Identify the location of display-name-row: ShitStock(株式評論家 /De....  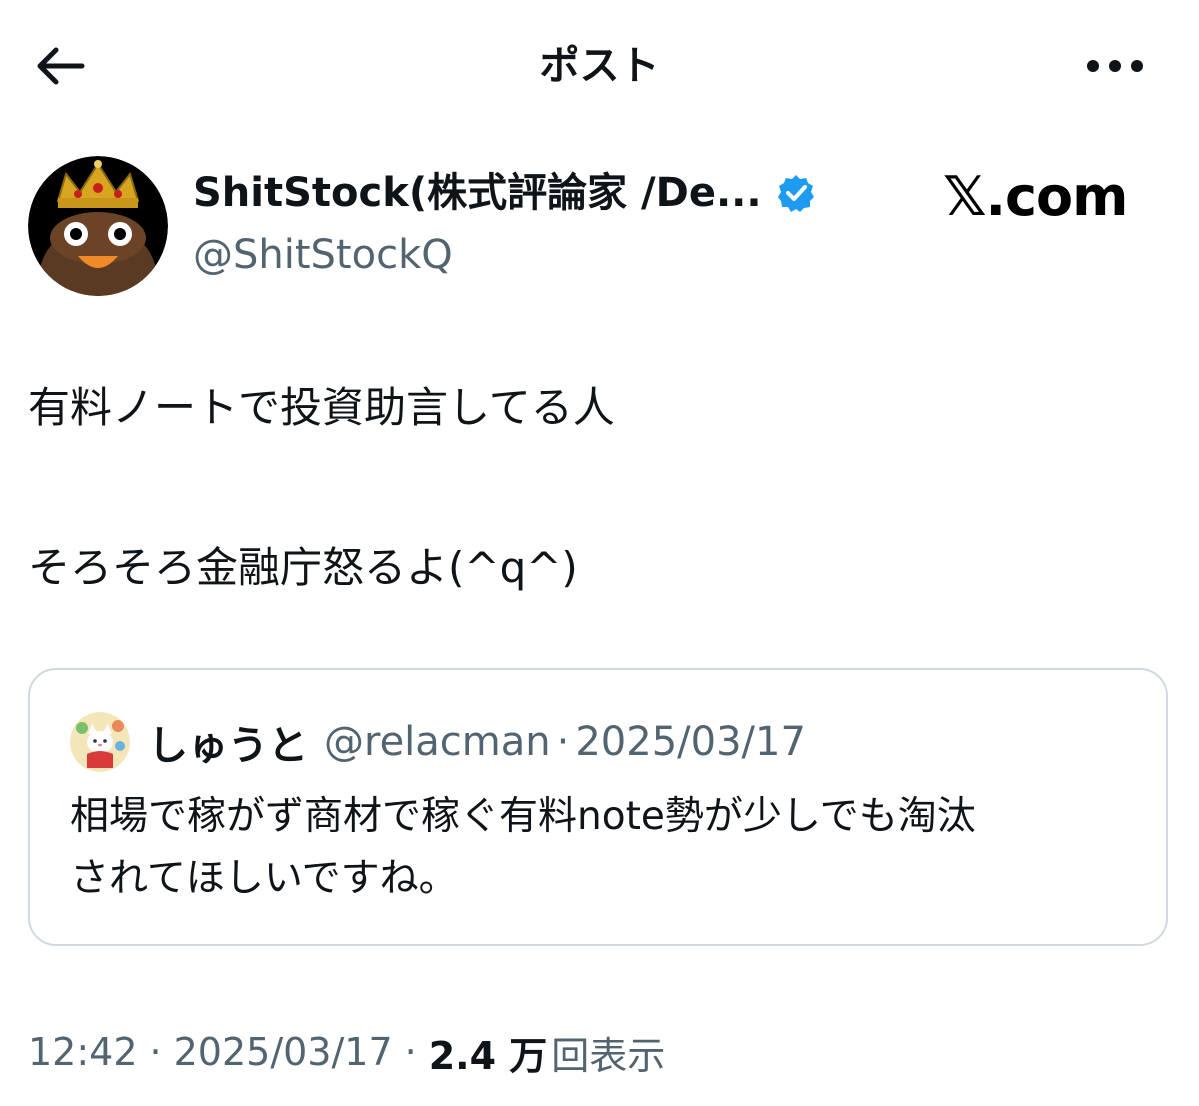
(504, 193).